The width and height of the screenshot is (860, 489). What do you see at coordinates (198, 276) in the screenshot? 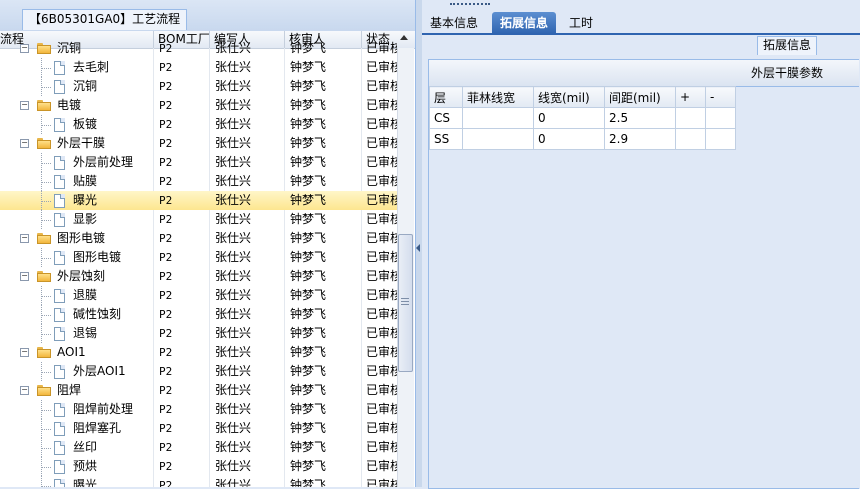
I see `table-row: − 外层蚀刻 P2 张仕兴 钟梦飞 已审核` at bounding box center [198, 276].